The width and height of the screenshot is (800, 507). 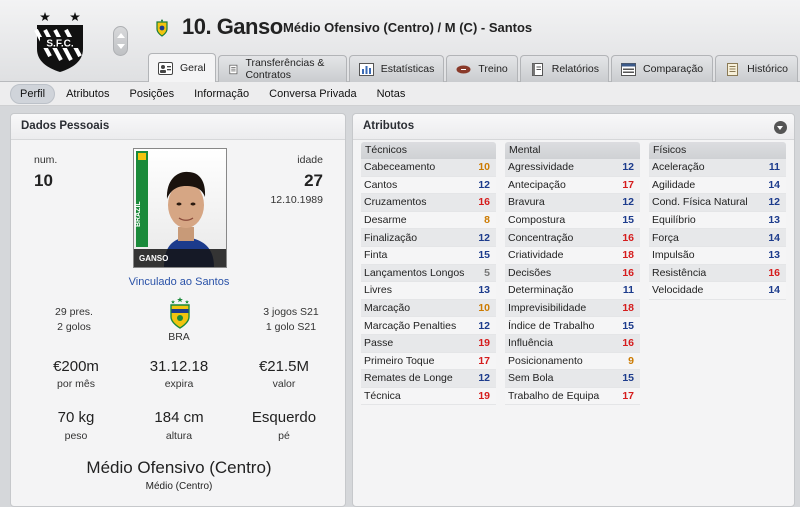 I want to click on attribute-name: Aceleração, so click(x=678, y=167).